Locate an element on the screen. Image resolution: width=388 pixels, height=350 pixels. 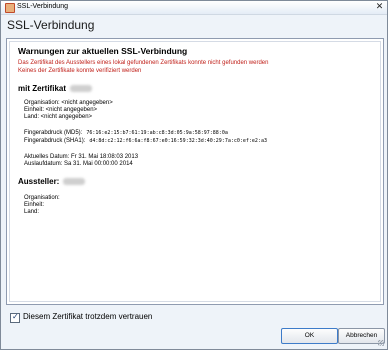
cert-country: Land: <nicht angegeben> is located at coordinates (58, 117).